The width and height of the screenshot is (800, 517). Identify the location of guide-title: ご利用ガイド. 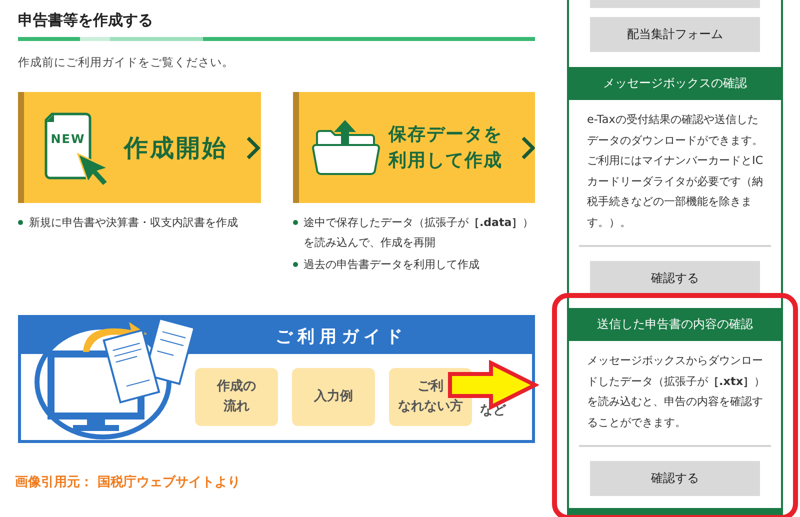
(342, 337).